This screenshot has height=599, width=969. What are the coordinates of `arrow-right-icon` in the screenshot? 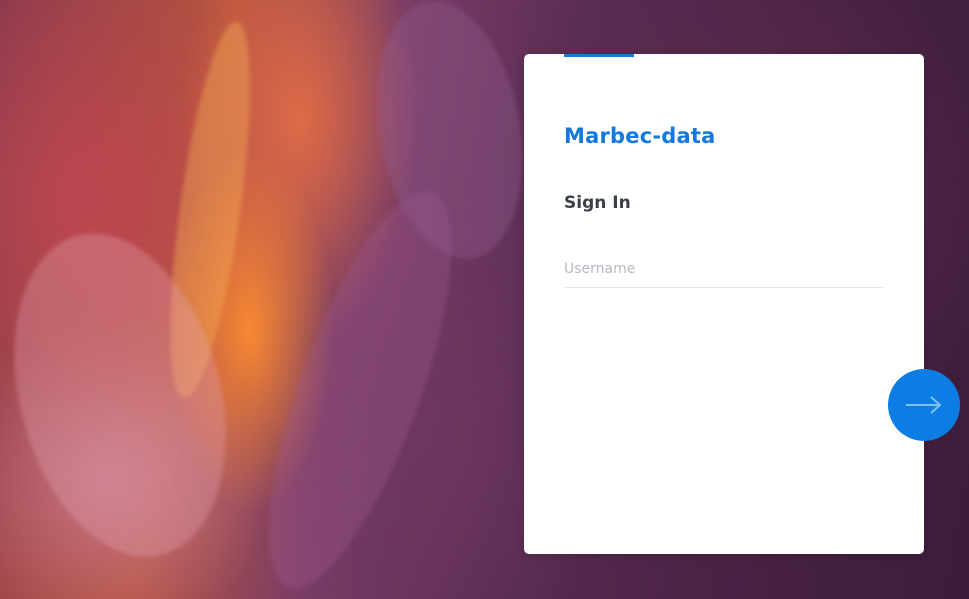 It's located at (924, 405).